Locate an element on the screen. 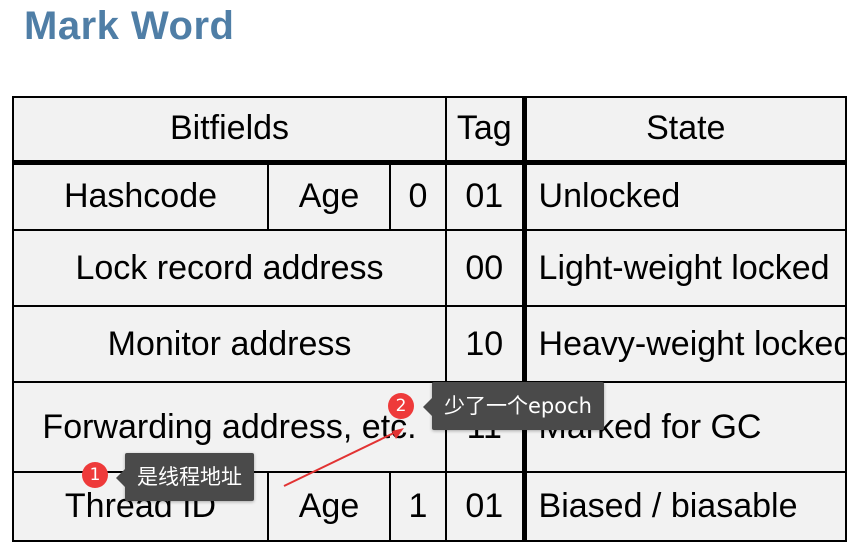 This screenshot has height=553, width=860. cell-state: Biased / biasable is located at coordinates (685, 506).